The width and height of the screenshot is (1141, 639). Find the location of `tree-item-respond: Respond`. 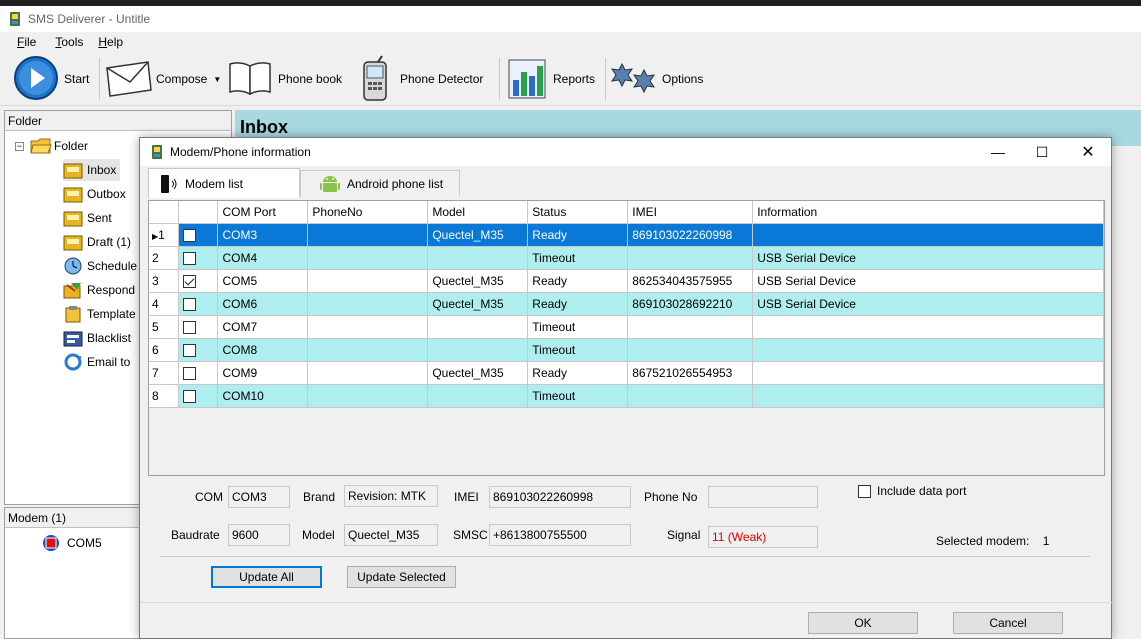

tree-item-respond: Respond is located at coordinates (99, 290).